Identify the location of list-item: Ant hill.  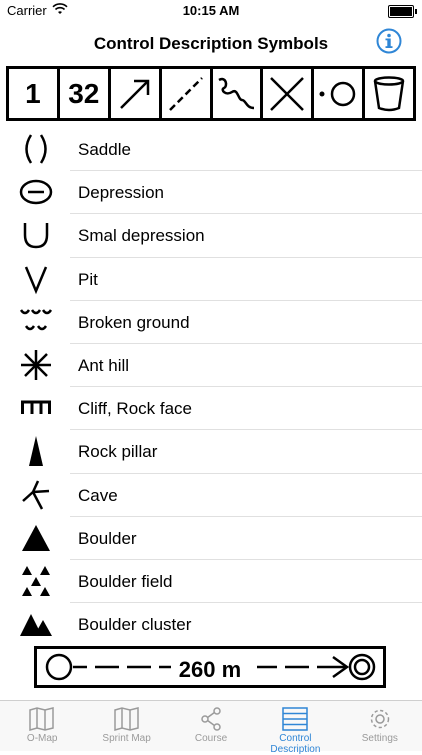
(221, 366).